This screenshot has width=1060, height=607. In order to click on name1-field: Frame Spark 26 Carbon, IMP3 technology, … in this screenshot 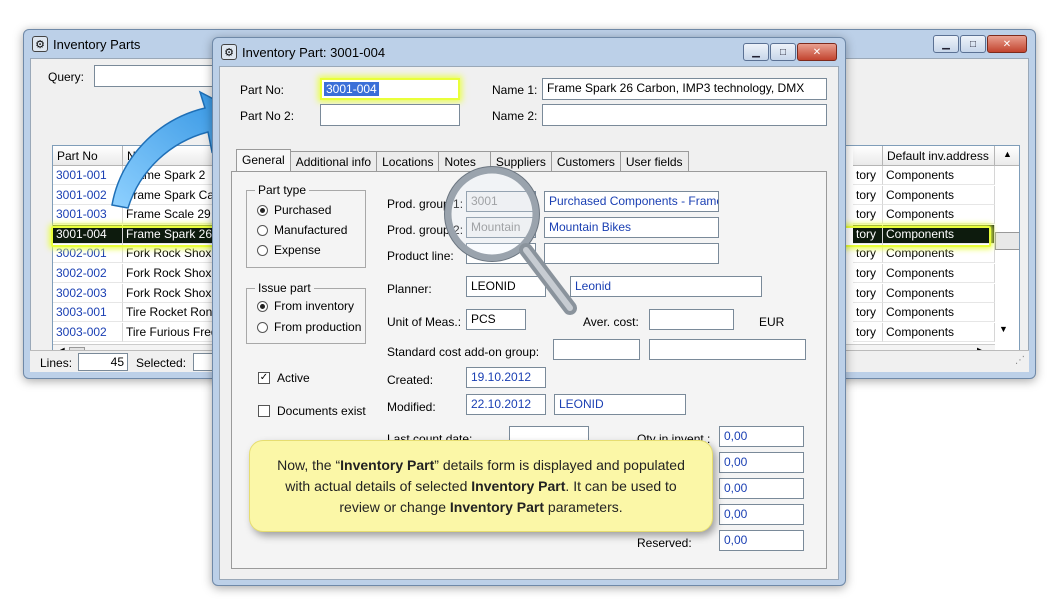, I will do `click(684, 89)`.